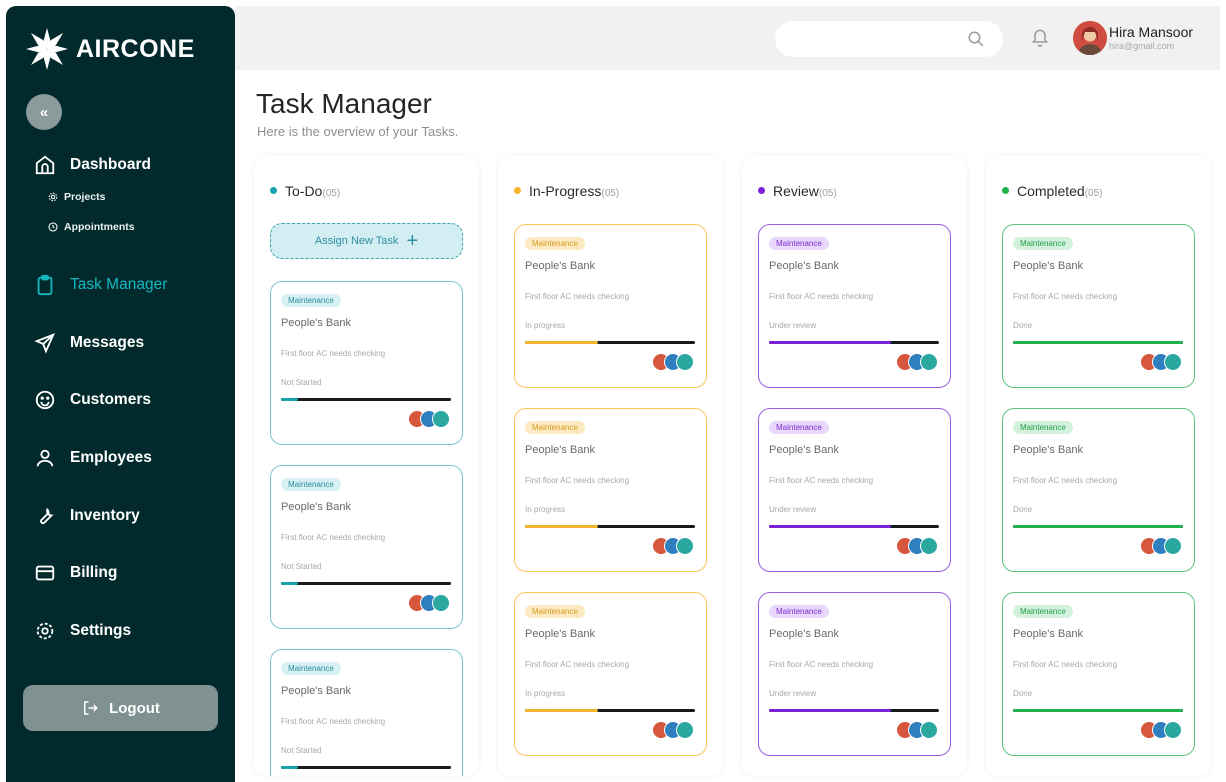 This screenshot has height=782, width=1226. I want to click on user-email: hira@gmail.com, so click(1142, 46).